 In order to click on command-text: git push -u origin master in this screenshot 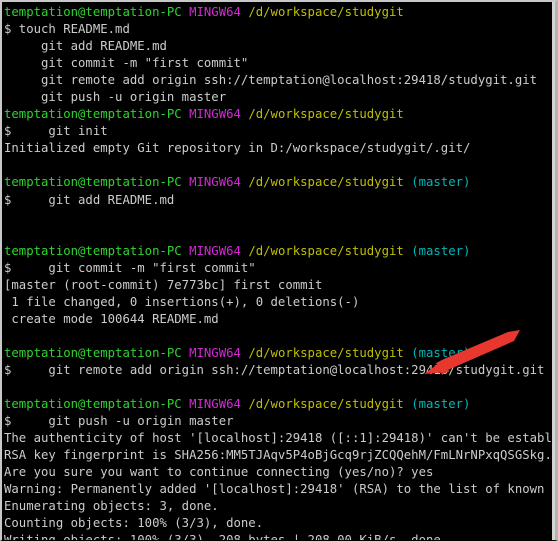, I will do `click(115, 97)`.